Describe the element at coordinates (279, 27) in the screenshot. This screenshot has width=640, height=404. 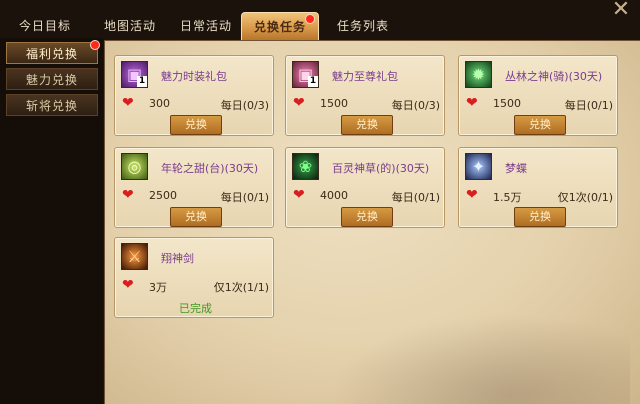
I see `tab-label: 兑换任务` at that location.